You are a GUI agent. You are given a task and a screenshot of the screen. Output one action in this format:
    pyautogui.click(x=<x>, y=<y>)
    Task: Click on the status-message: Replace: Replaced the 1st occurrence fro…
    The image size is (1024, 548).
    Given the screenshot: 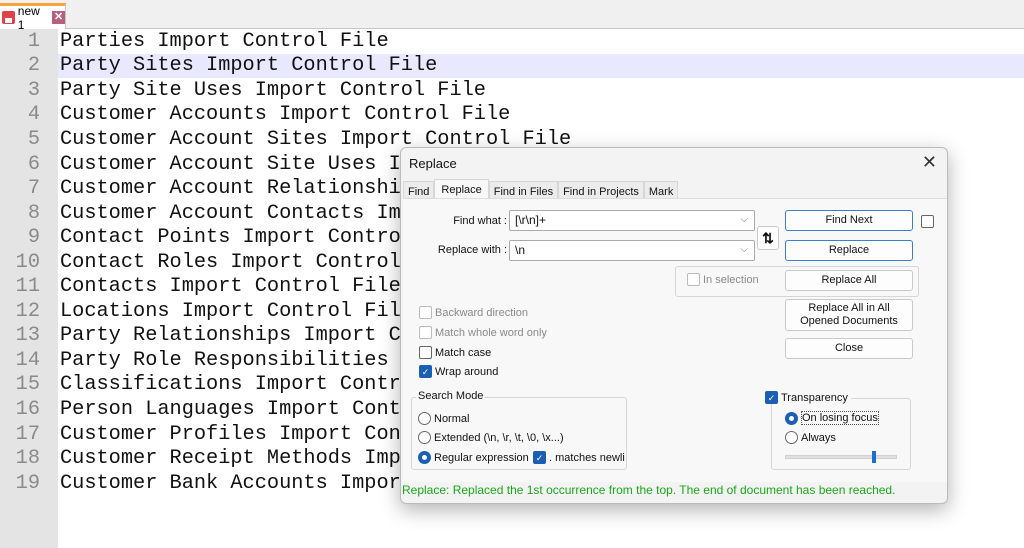 What is the action you would take?
    pyautogui.click(x=649, y=490)
    